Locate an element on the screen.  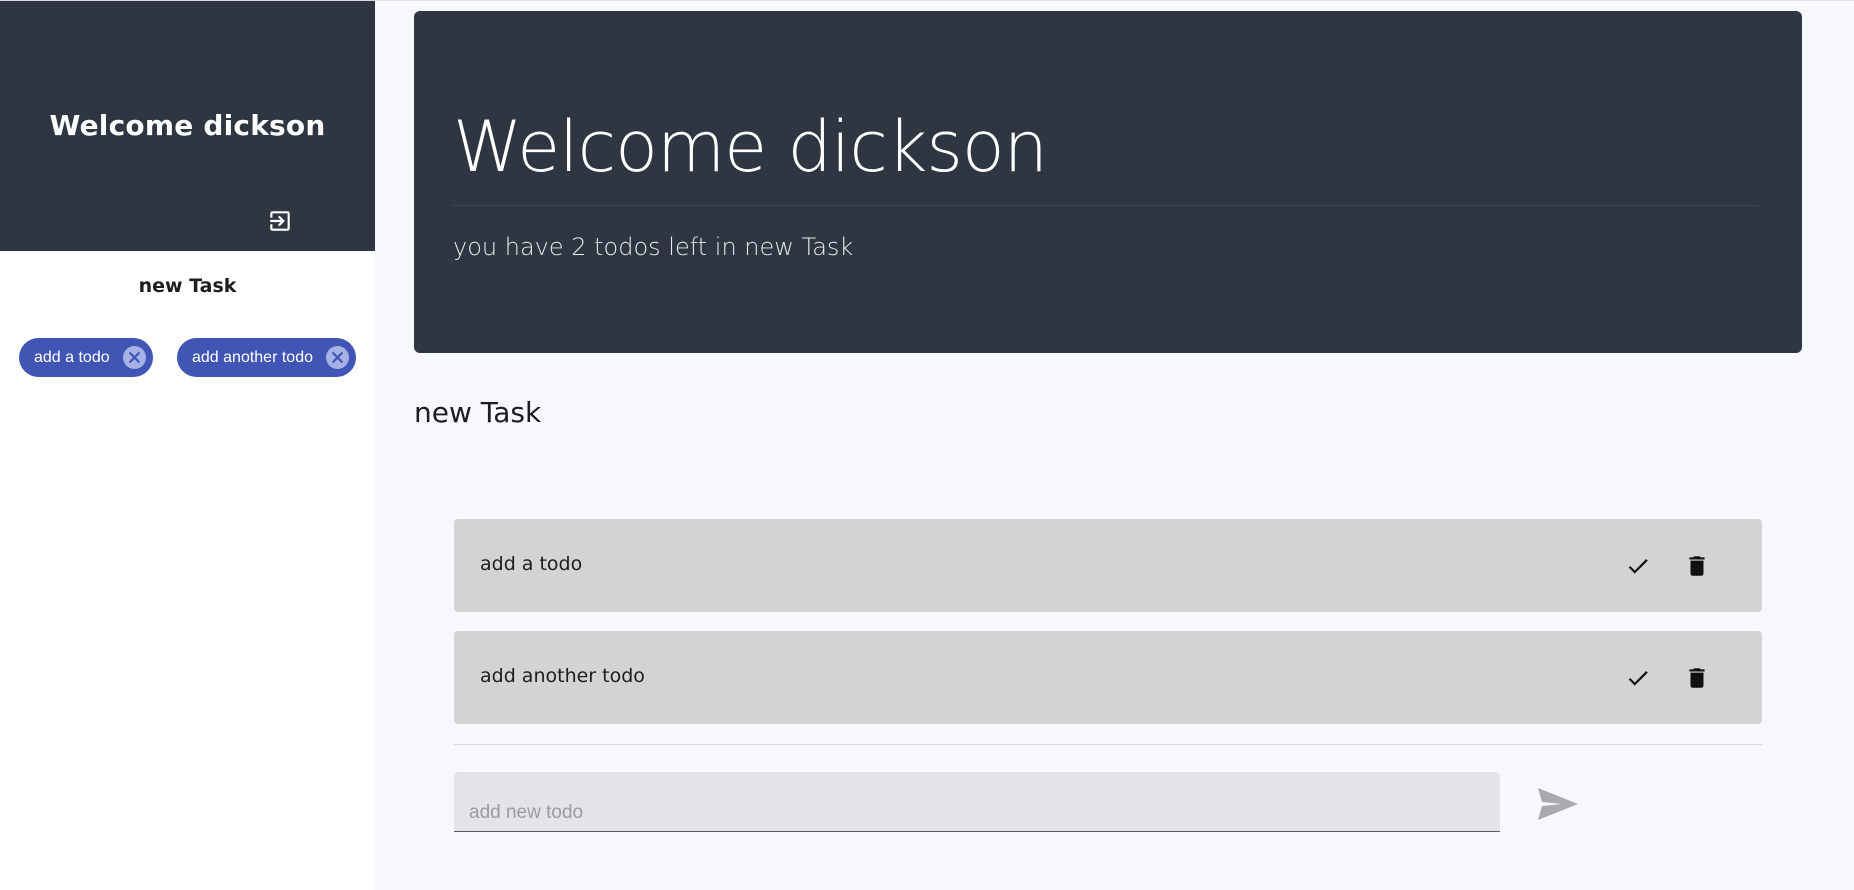
chip-label: add another todo is located at coordinates (252, 357).